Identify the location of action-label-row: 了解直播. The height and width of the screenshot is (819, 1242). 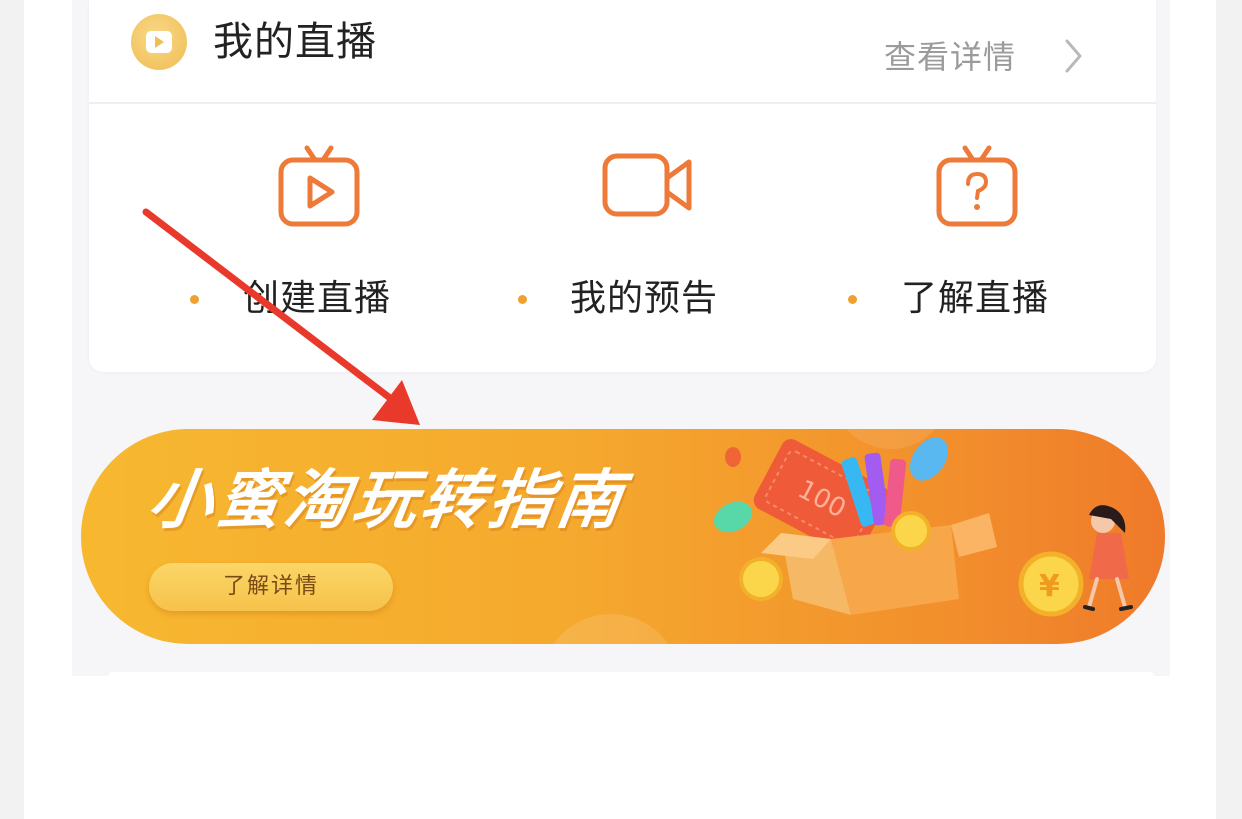
(977, 299).